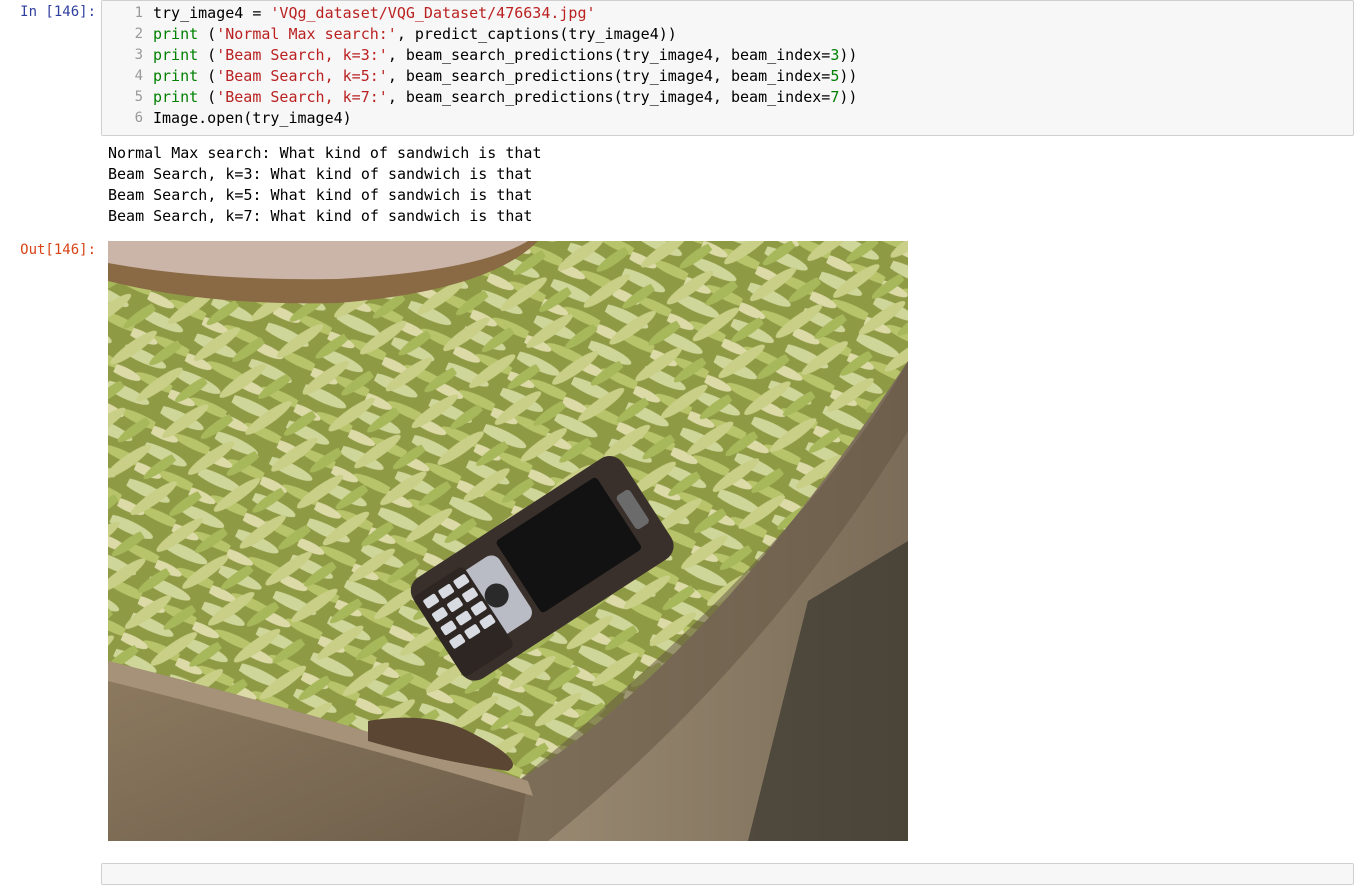 The height and width of the screenshot is (885, 1371). Describe the element at coordinates (58, 250) in the screenshot. I see `output-prompt: Out[146]:` at that location.